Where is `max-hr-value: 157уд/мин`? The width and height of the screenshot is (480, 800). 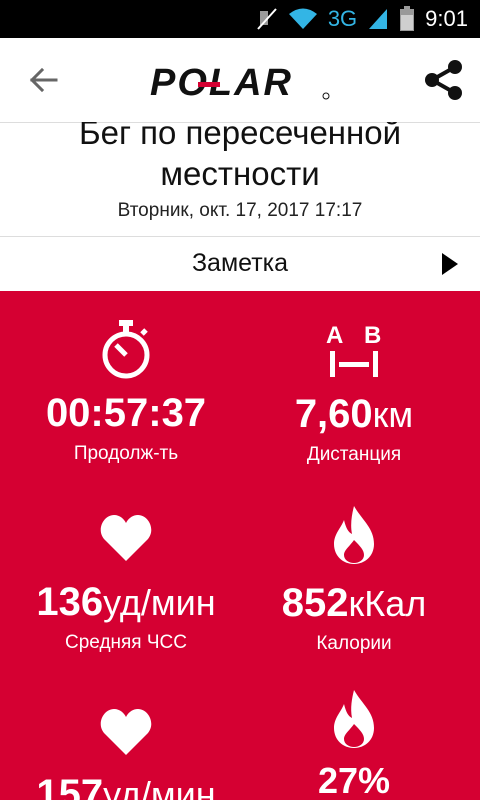
max-hr-value: 157уд/мин is located at coordinates (126, 786).